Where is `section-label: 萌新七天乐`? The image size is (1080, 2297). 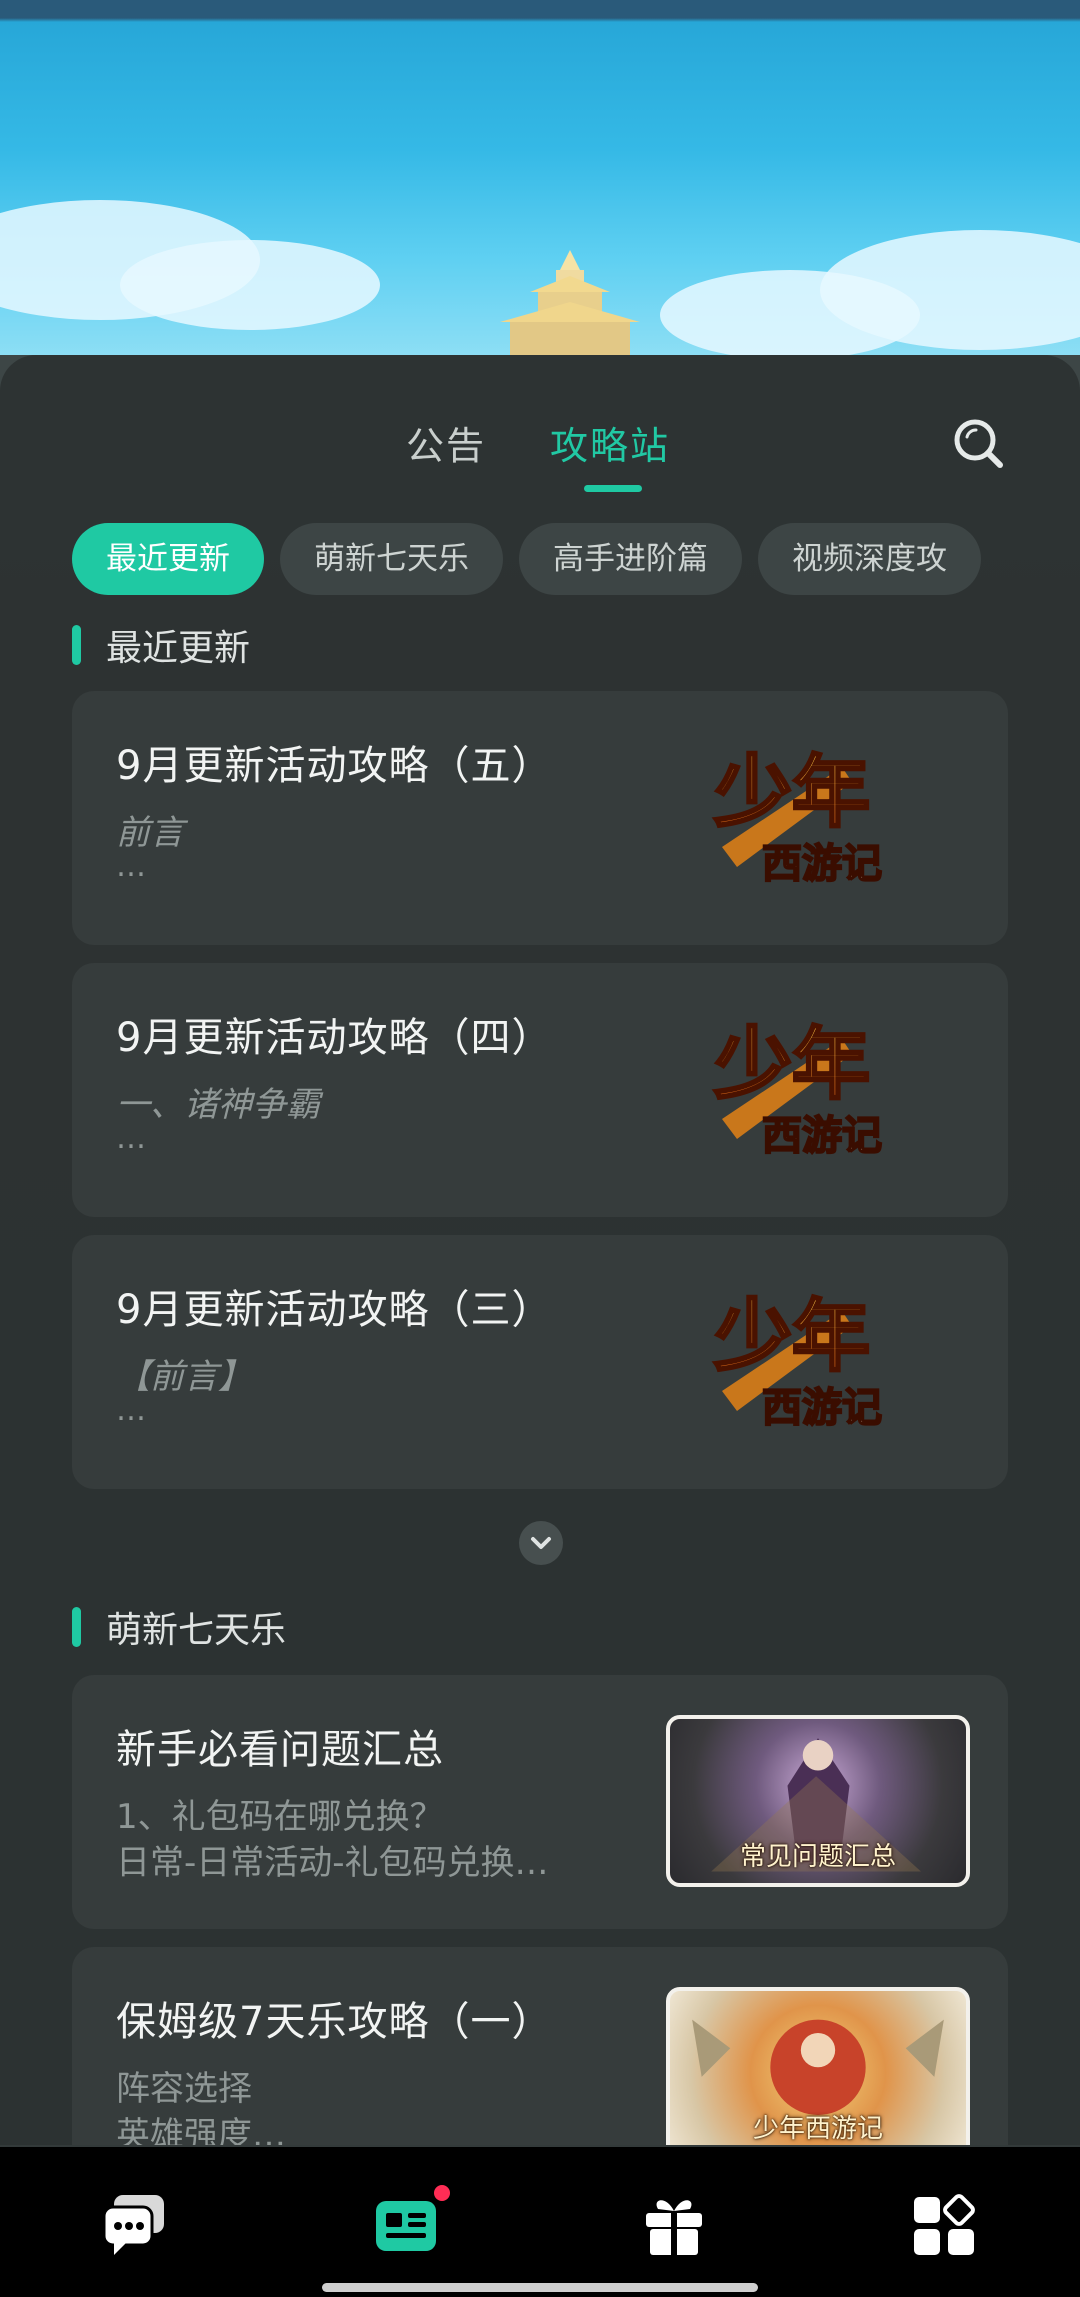
section-label: 萌新七天乐 is located at coordinates (196, 1630).